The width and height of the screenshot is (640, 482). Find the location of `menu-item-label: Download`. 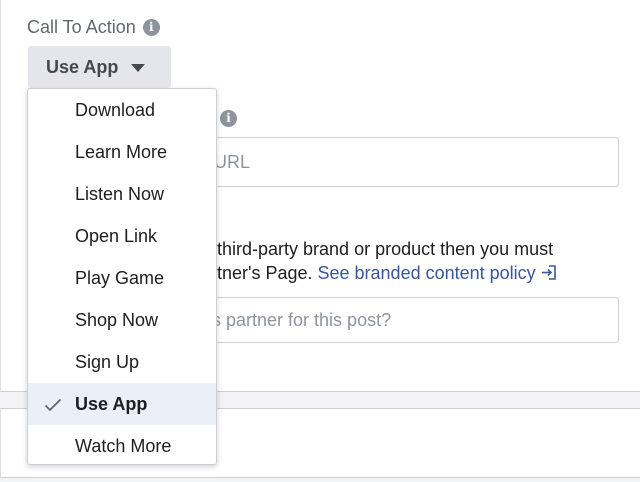

menu-item-label: Download is located at coordinates (115, 109).